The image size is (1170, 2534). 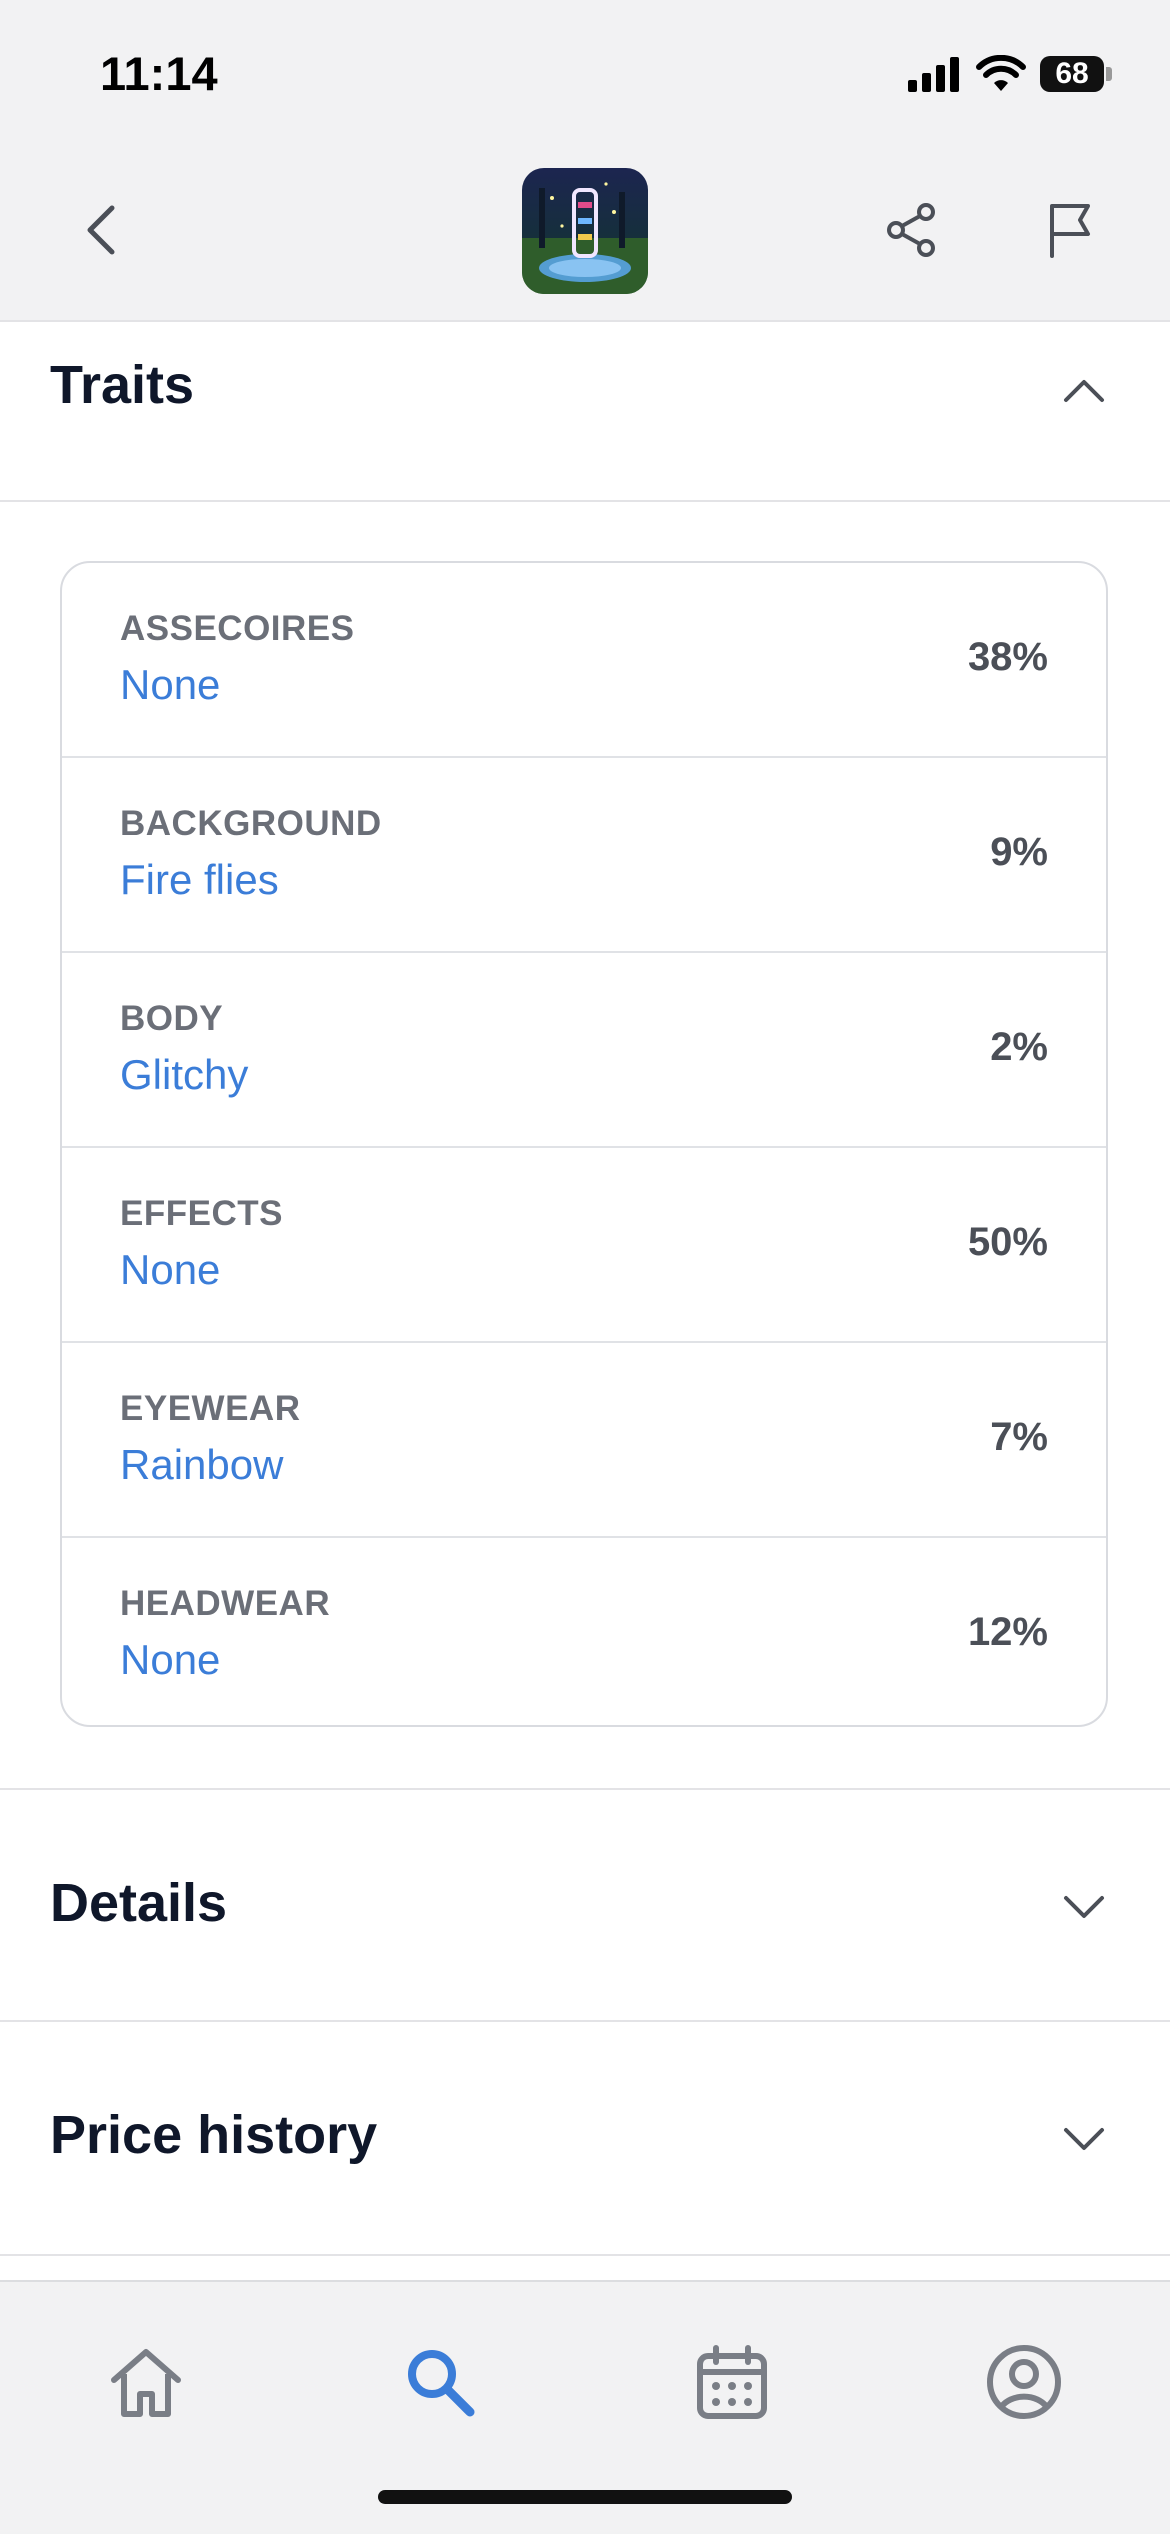 I want to click on trait-row: ASSECOIRES None 38%, so click(x=584, y=660).